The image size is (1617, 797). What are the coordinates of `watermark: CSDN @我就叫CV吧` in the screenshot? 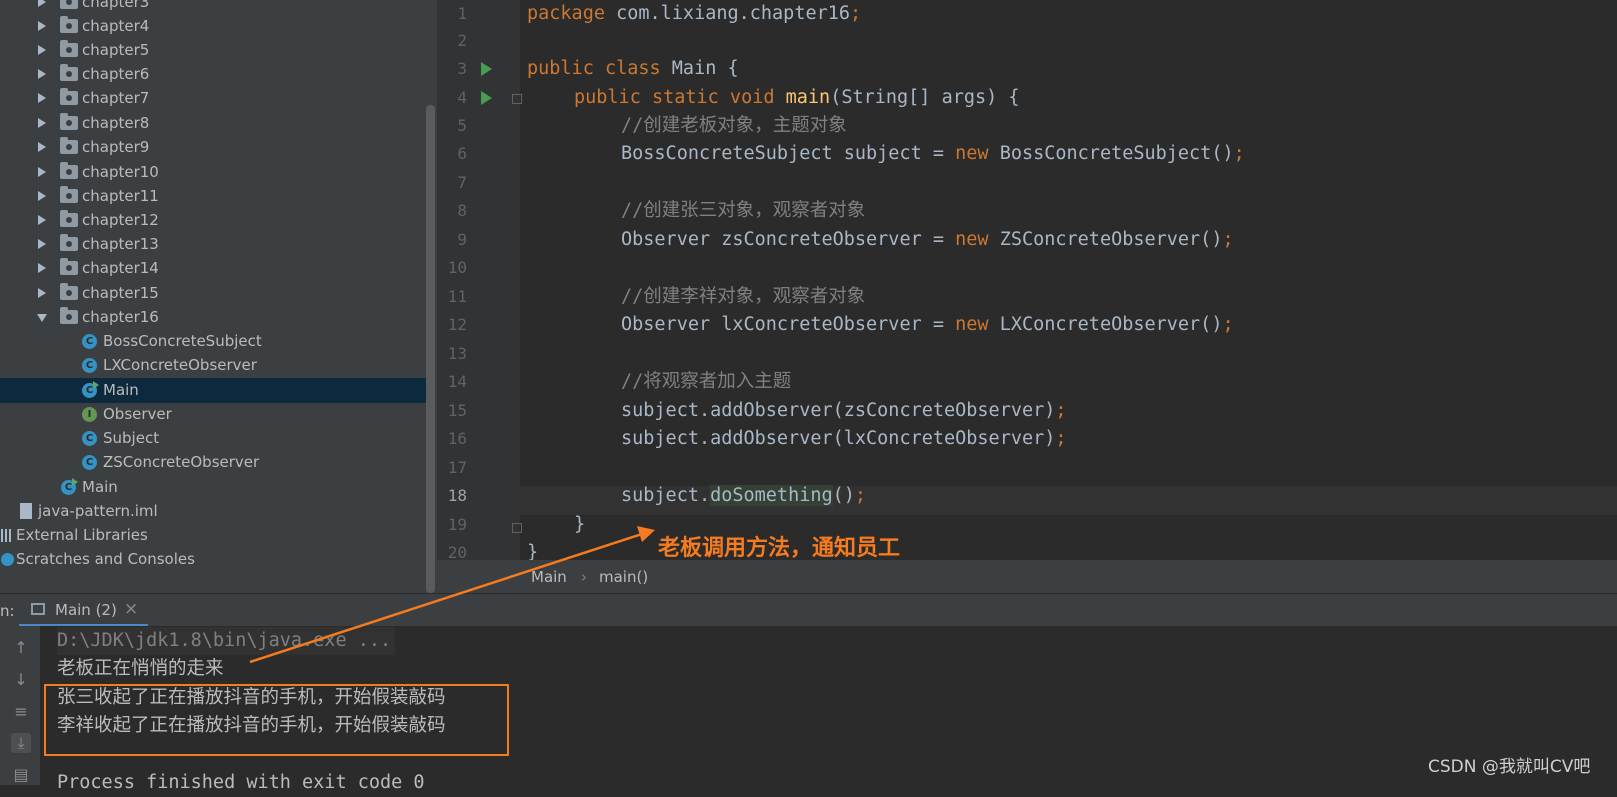 It's located at (1509, 767).